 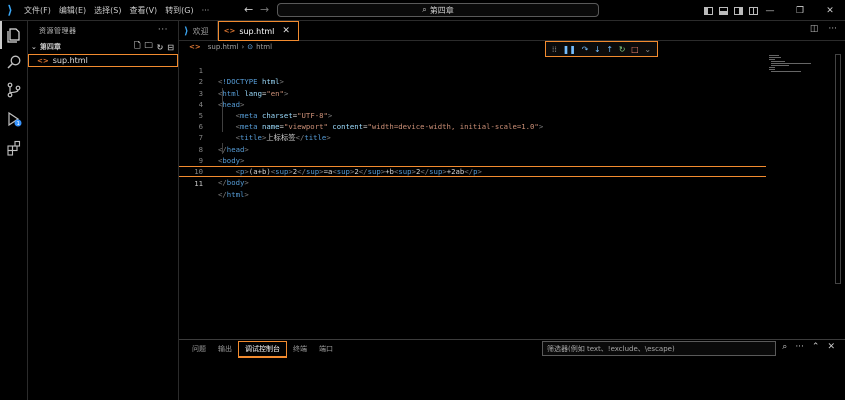 What do you see at coordinates (14, 148) in the screenshot?
I see `extensions-icon` at bounding box center [14, 148].